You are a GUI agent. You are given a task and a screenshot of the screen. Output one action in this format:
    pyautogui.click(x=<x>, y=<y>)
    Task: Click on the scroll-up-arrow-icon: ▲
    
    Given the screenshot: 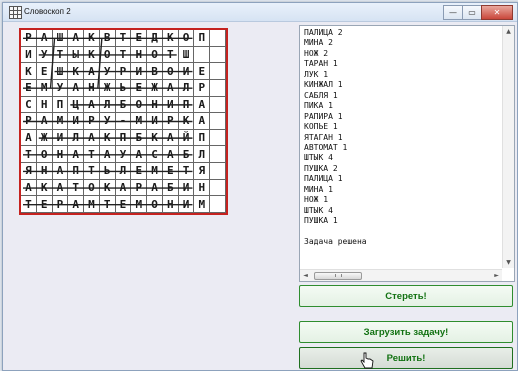 What is the action you would take?
    pyautogui.click(x=508, y=31)
    